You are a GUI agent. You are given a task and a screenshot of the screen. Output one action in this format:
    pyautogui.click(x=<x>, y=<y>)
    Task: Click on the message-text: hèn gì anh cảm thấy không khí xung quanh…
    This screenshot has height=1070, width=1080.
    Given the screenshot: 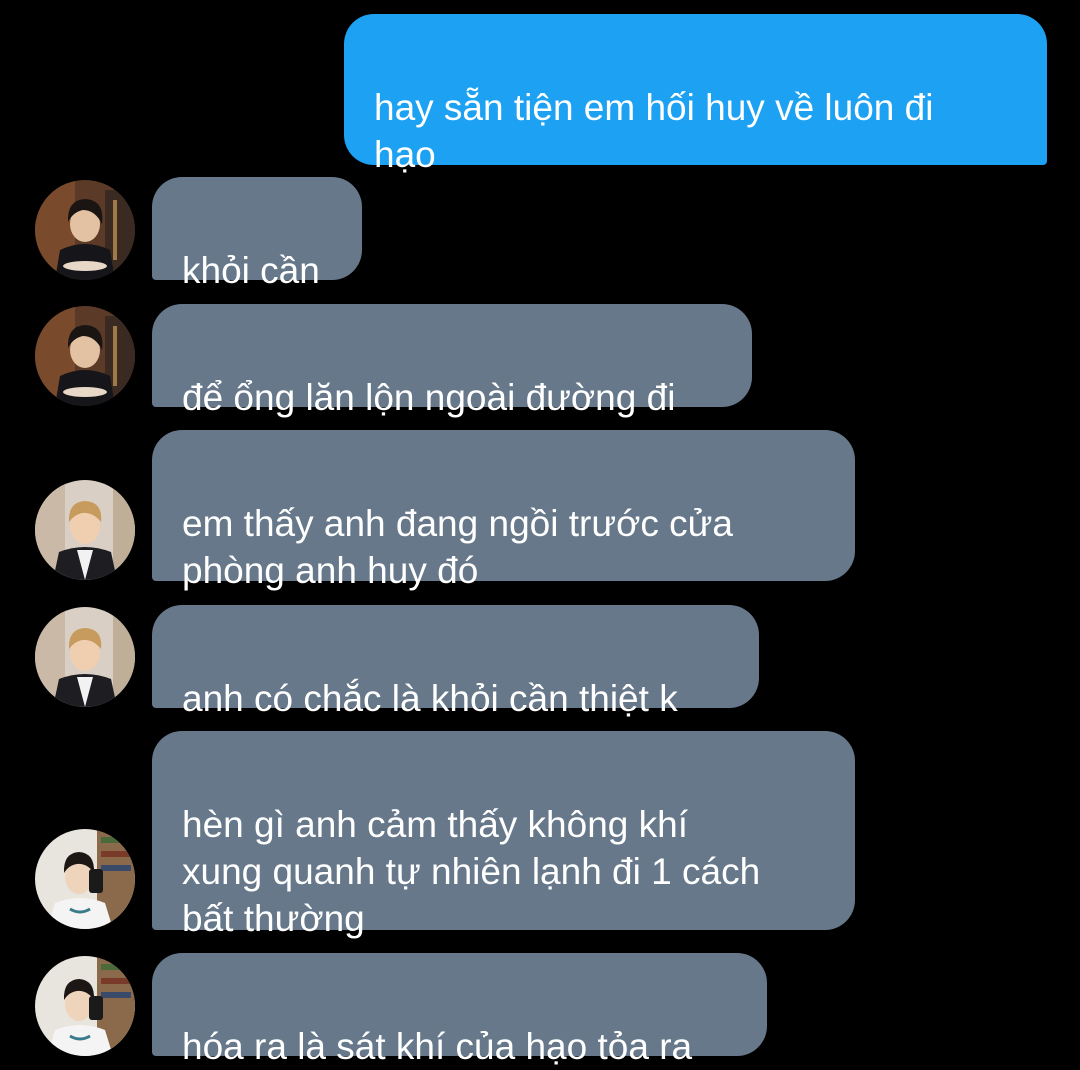 What is the action you would take?
    pyautogui.click(x=471, y=871)
    